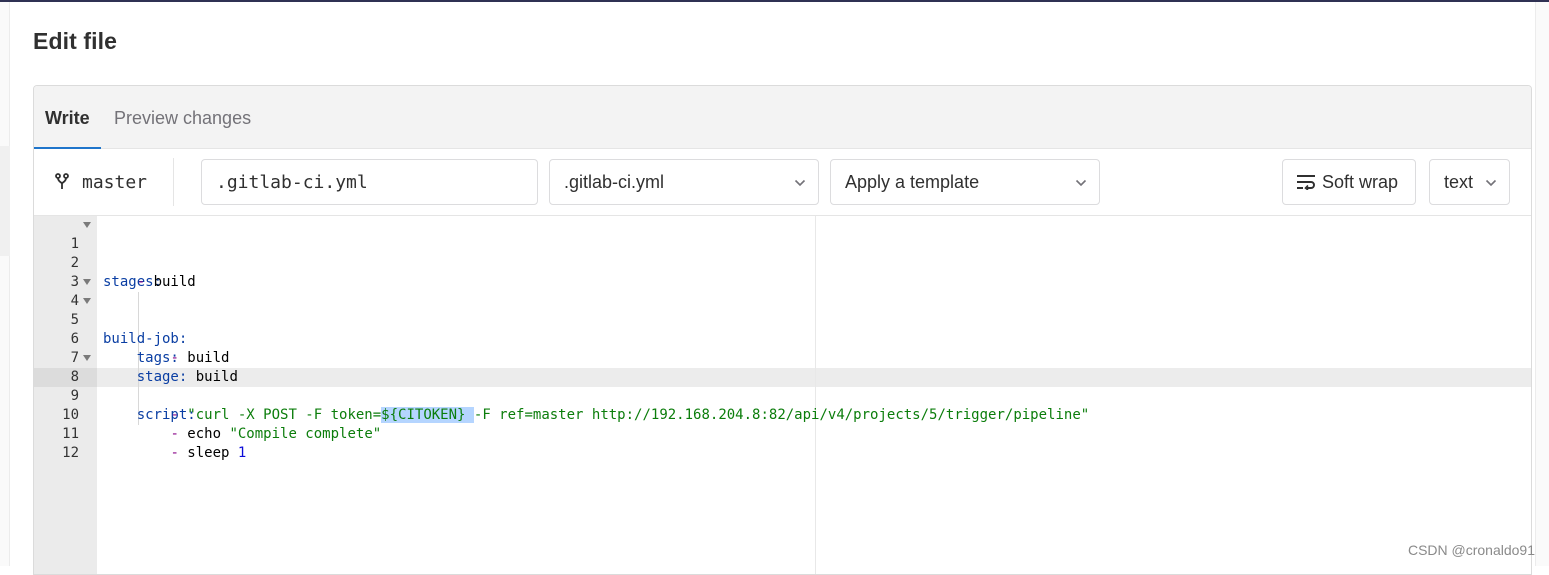 Image resolution: width=1549 pixels, height=575 pixels. What do you see at coordinates (182, 128) in the screenshot?
I see `tab-preview-changes: Preview changes` at bounding box center [182, 128].